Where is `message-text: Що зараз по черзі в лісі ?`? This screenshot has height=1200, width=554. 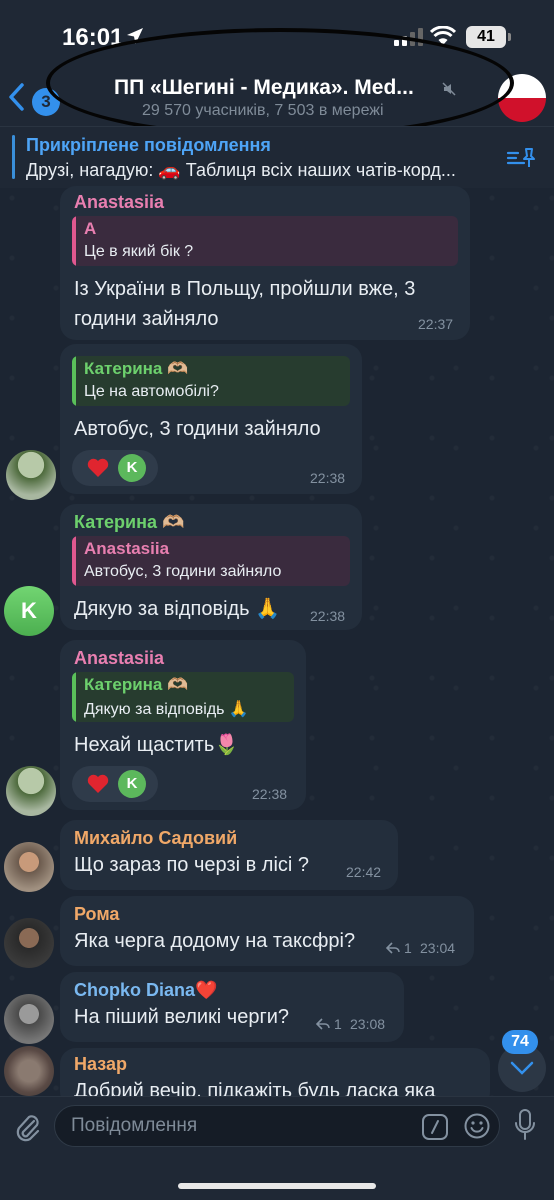 message-text: Що зараз по черзі в лісі ? is located at coordinates (192, 865).